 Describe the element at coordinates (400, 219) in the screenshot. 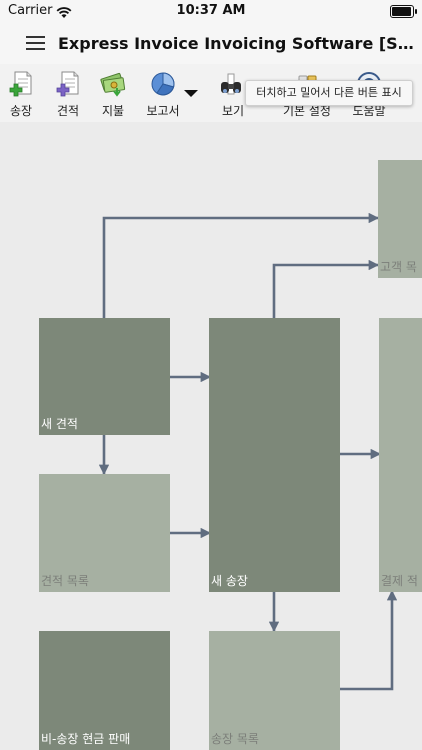

I see `customer-list-box: 고객 목` at that location.